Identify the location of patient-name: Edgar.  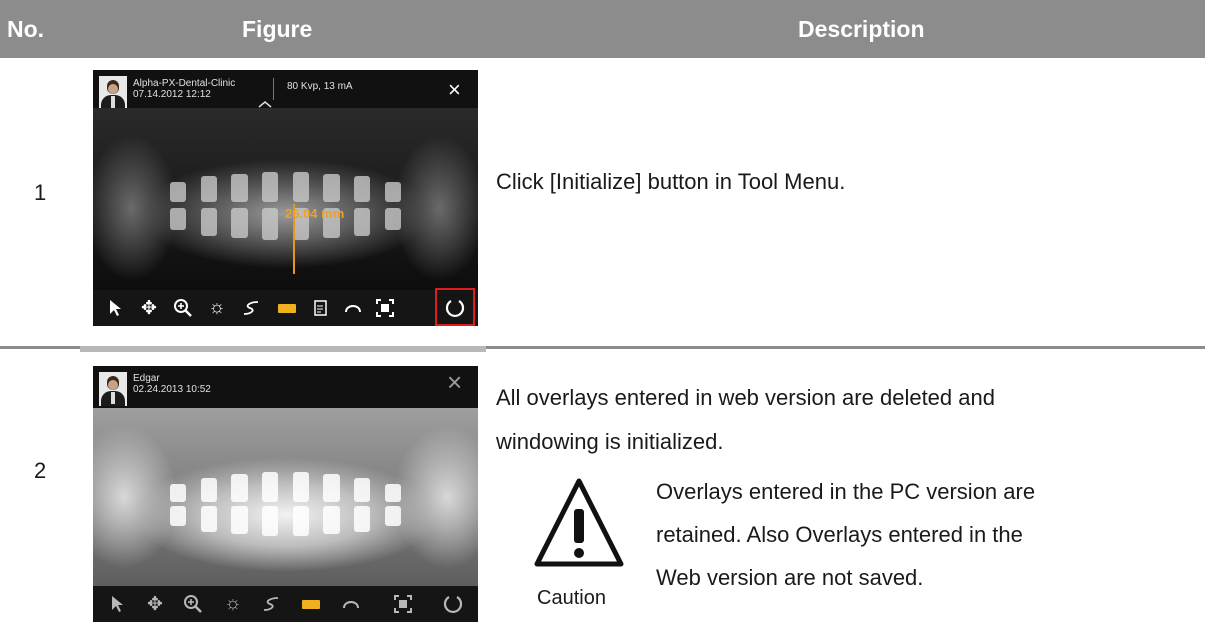
(146, 378).